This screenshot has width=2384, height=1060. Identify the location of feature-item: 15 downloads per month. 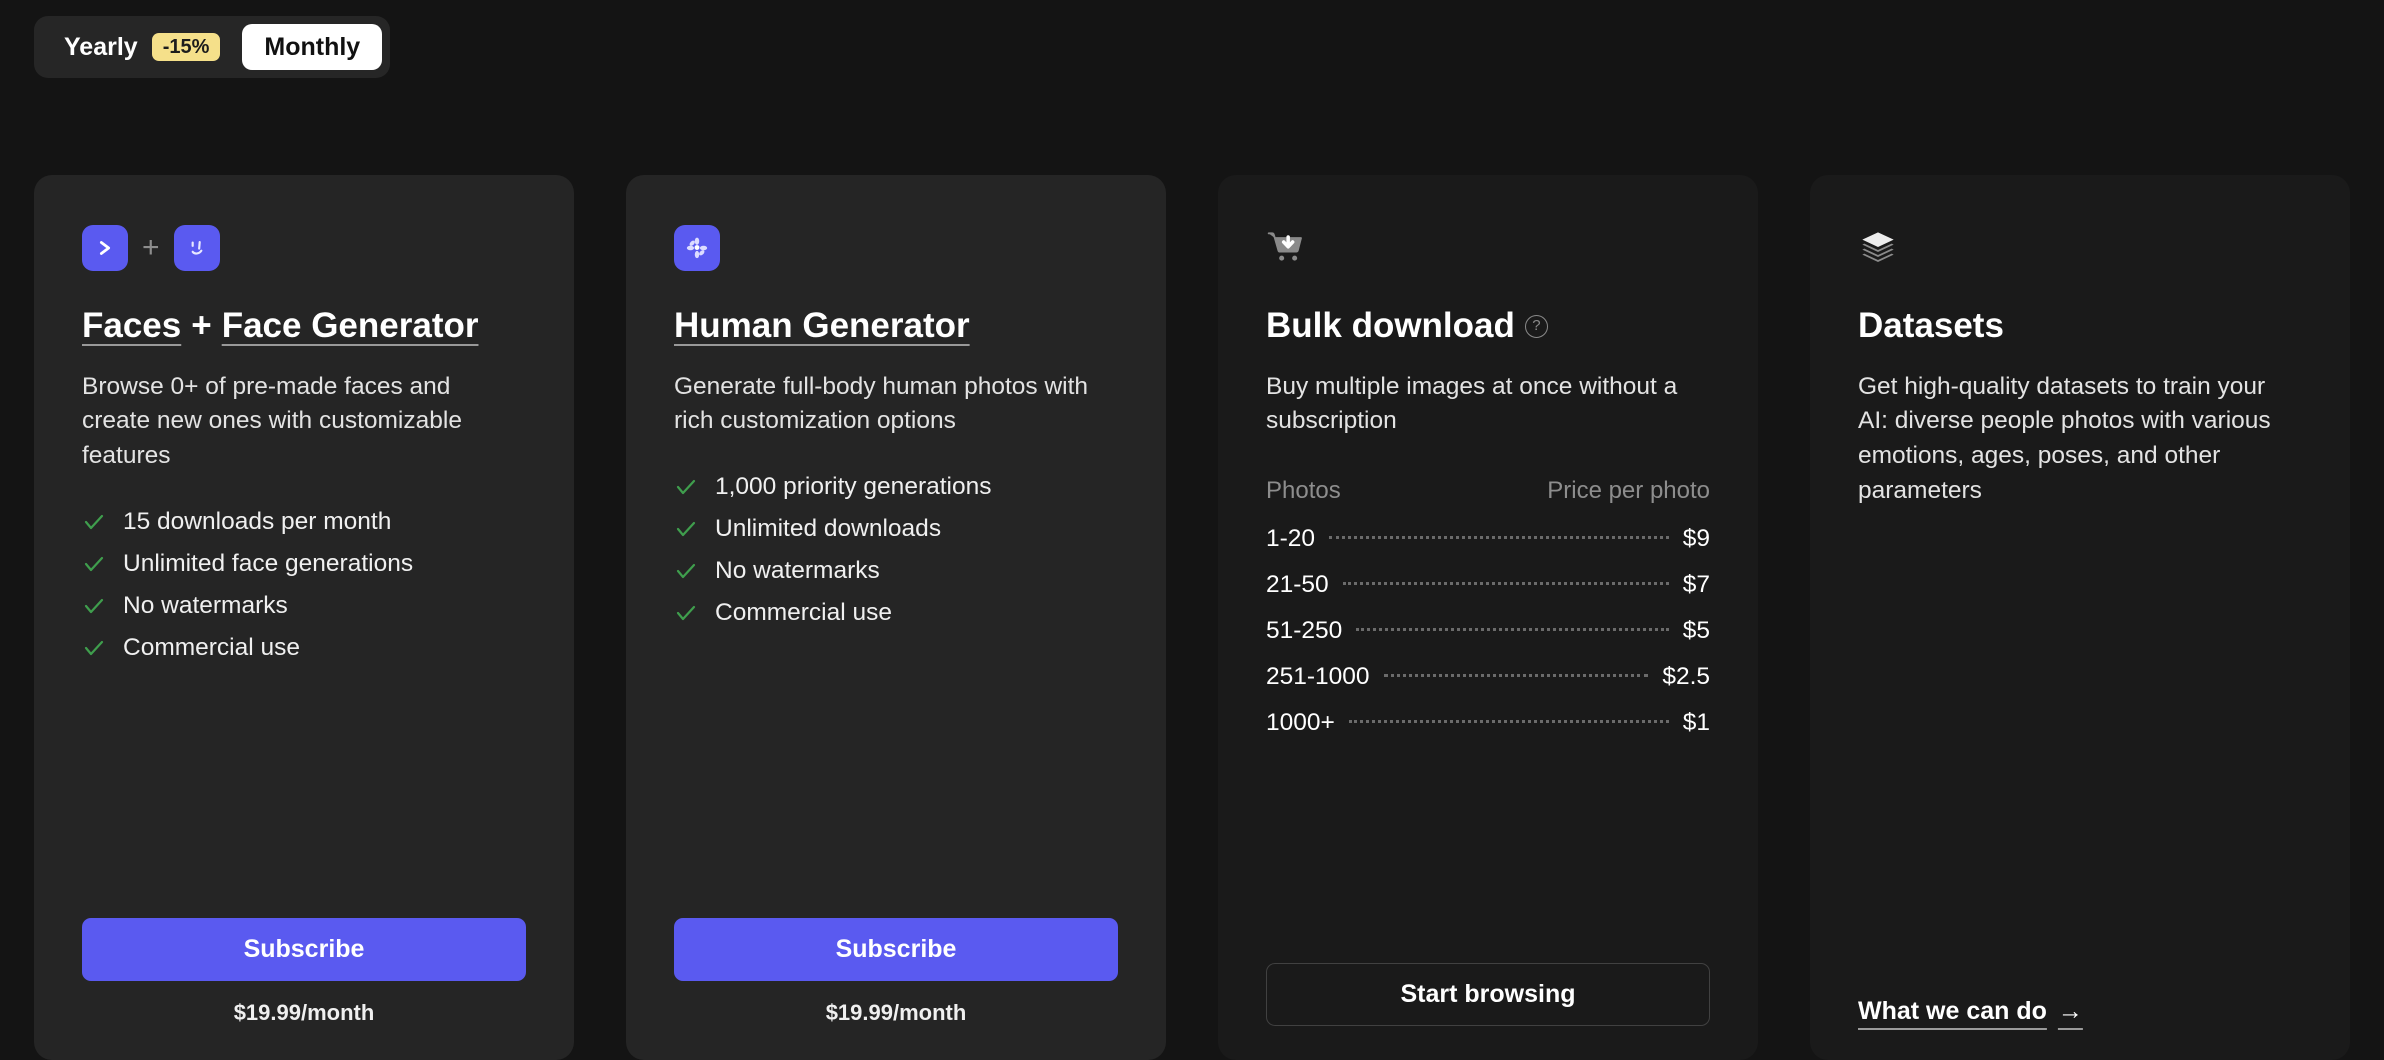
(304, 522).